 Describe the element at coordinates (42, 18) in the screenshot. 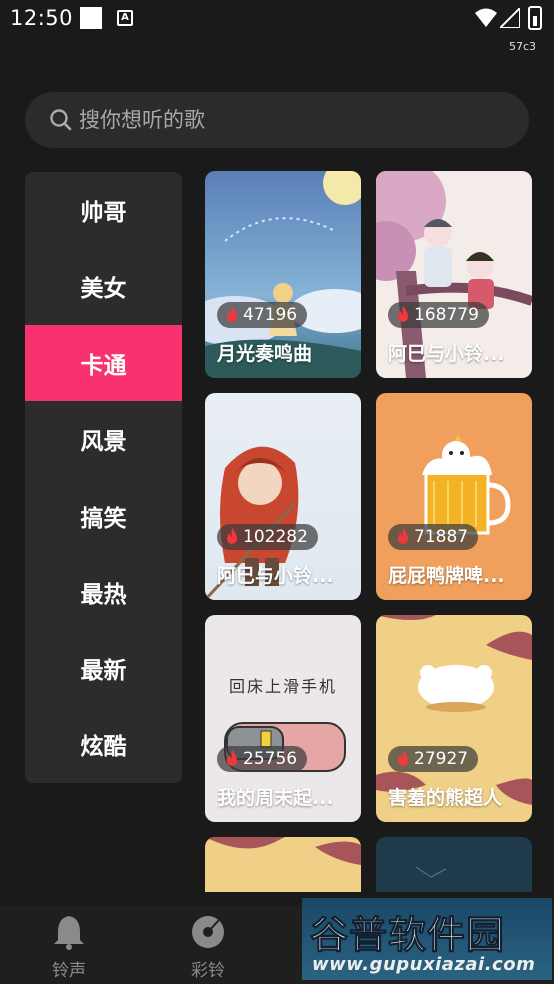

I see `status-time: 12:50` at that location.